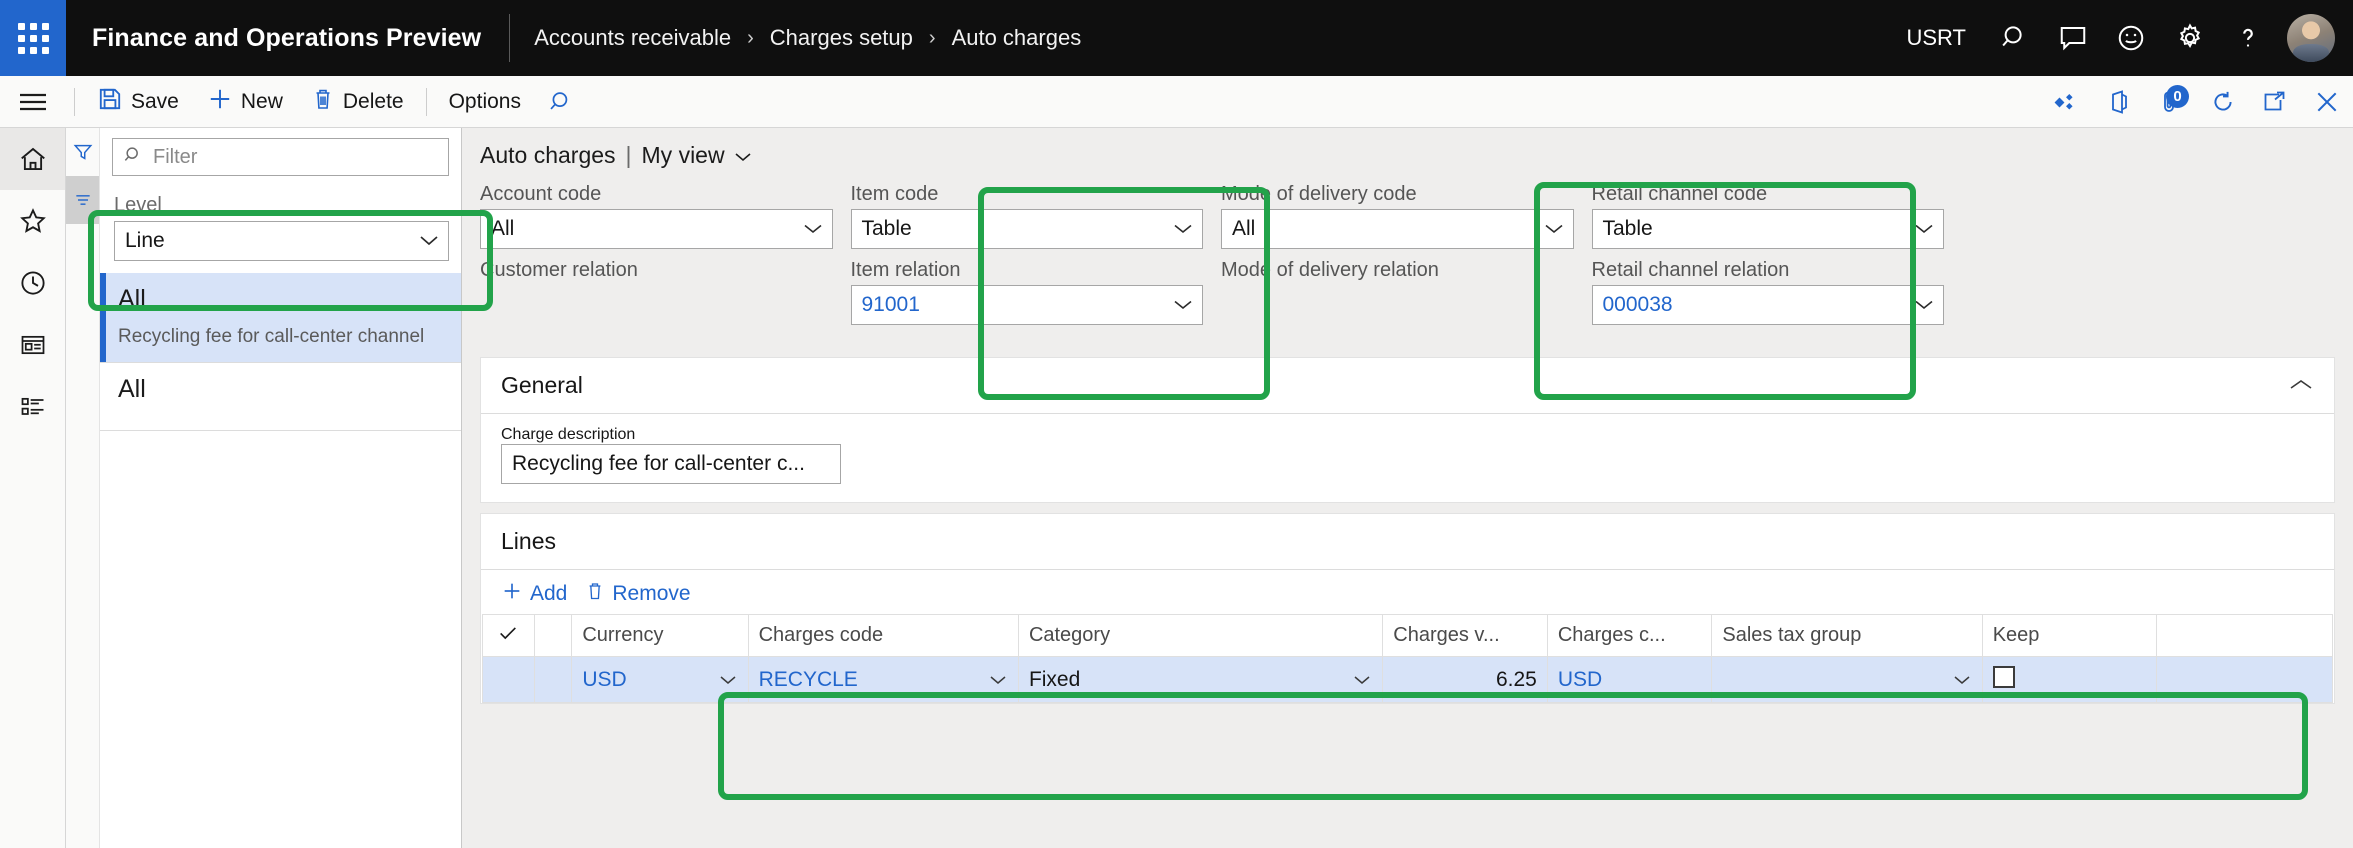 The width and height of the screenshot is (2353, 848). Describe the element at coordinates (2327, 102) in the screenshot. I see `close-icon` at that location.